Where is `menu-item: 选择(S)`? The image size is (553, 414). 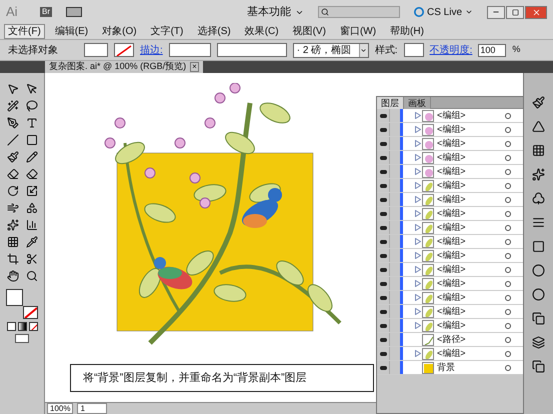 menu-item: 选择(S) is located at coordinates (214, 31).